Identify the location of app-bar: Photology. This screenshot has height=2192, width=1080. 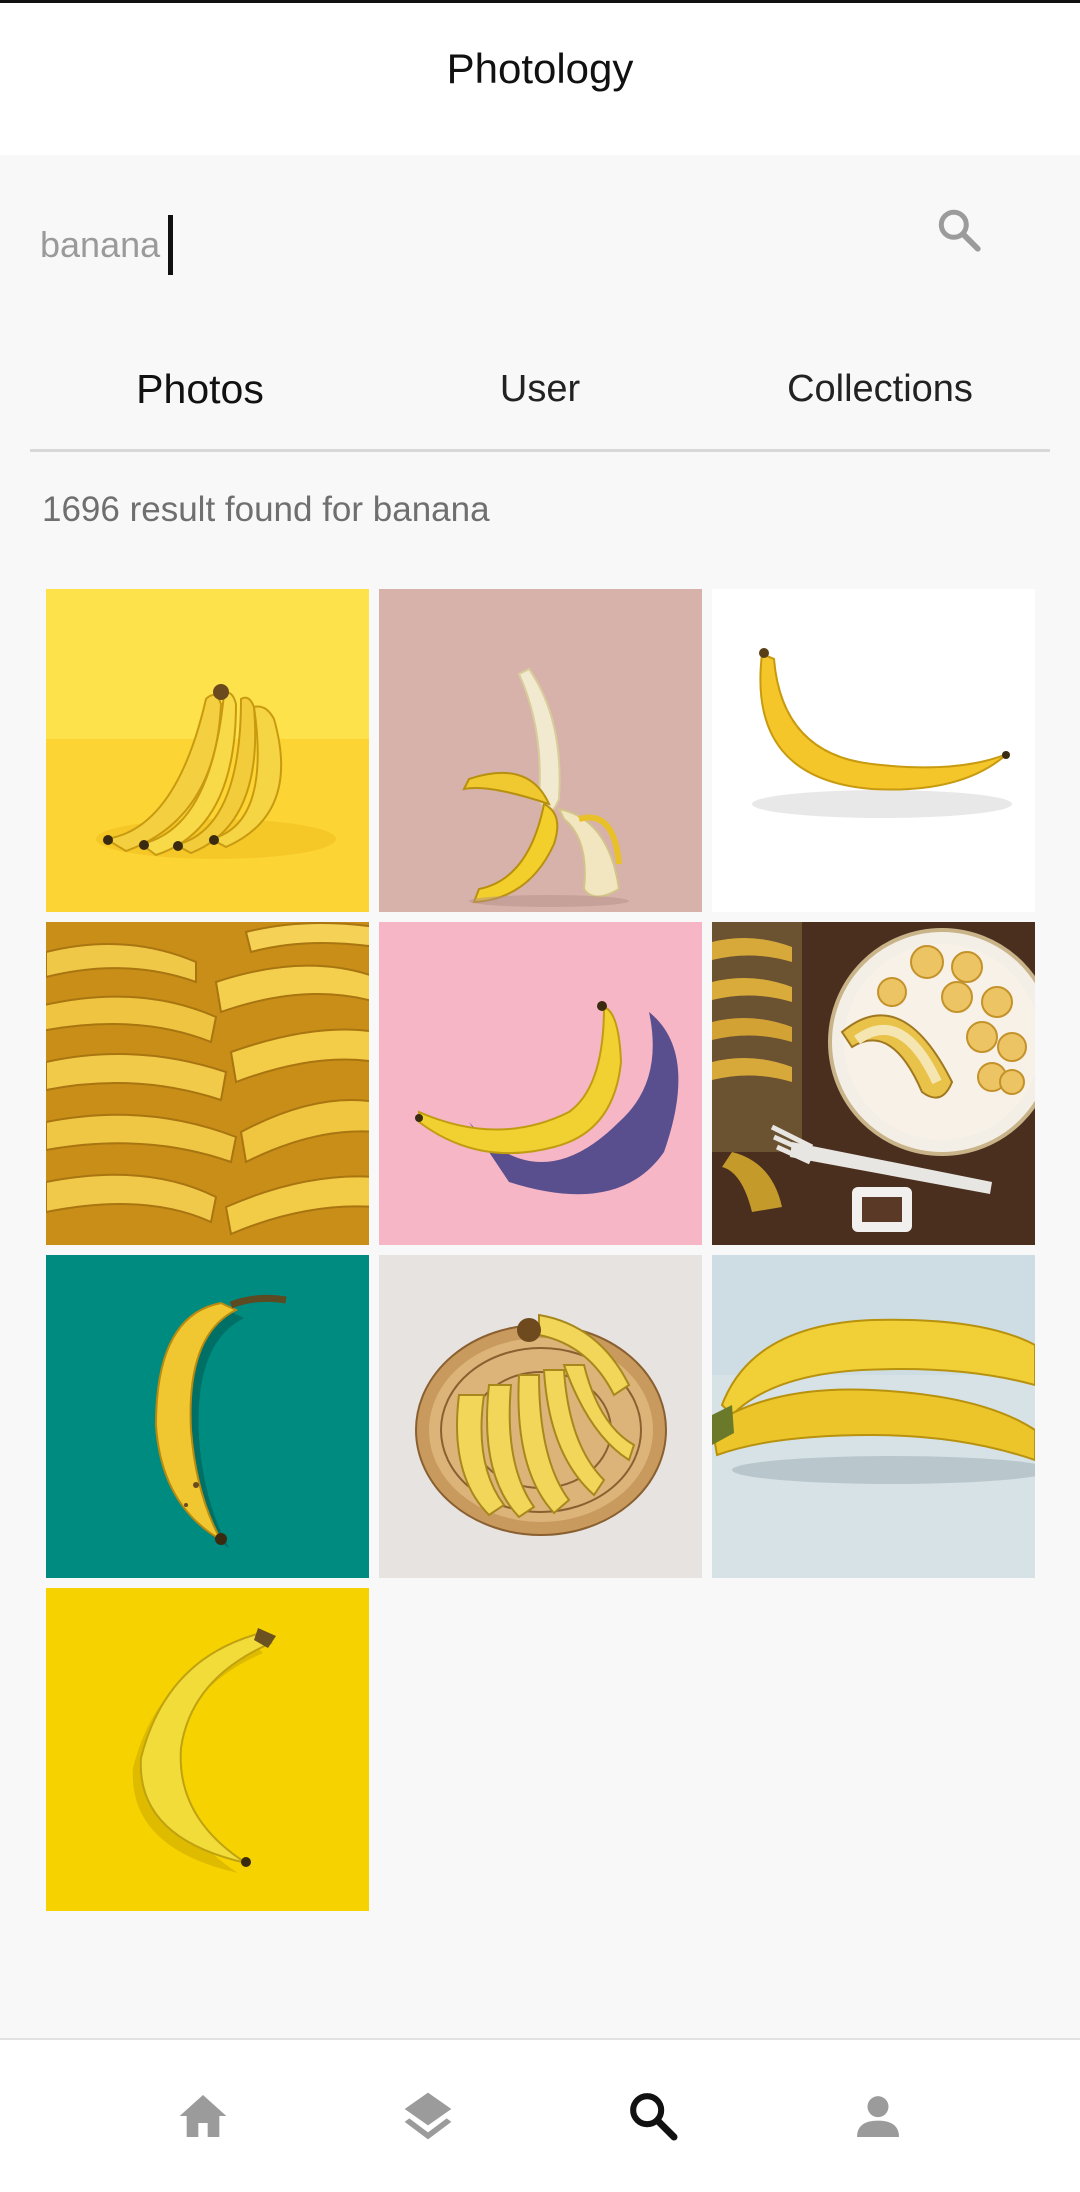
(540, 77).